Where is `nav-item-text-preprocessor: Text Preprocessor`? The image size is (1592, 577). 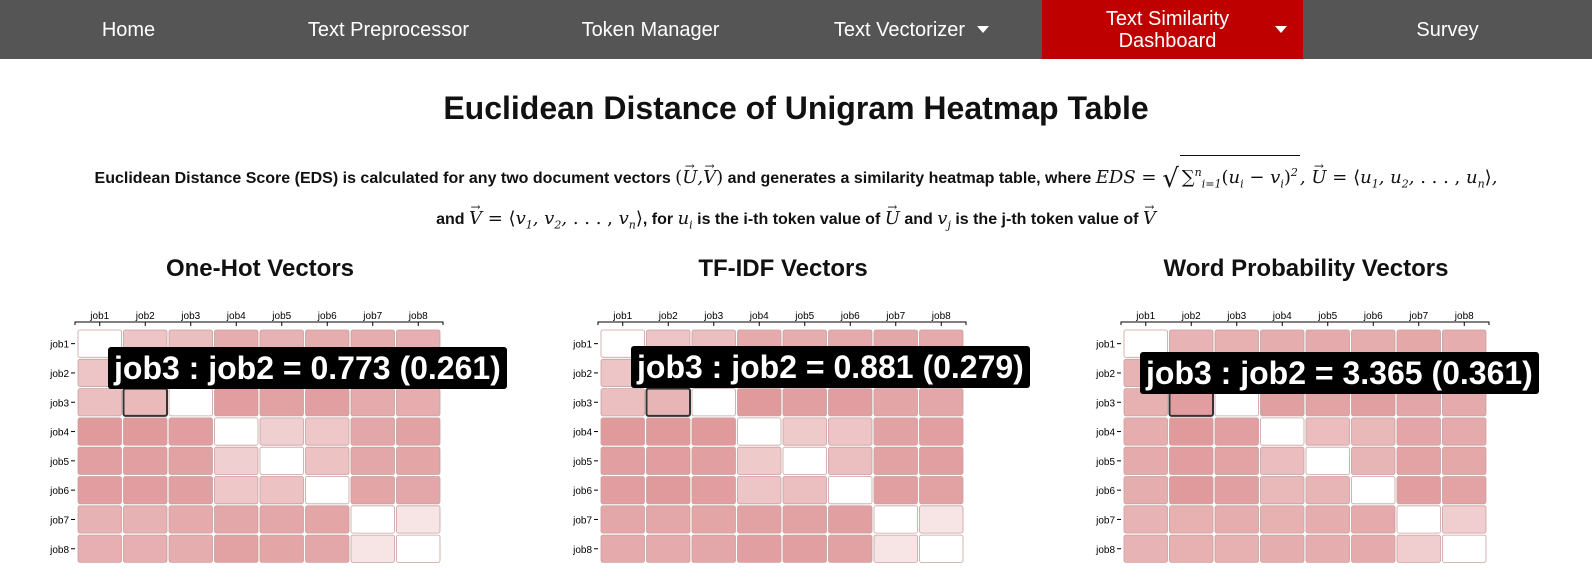
nav-item-text-preprocessor: Text Preprocessor is located at coordinates (388, 29).